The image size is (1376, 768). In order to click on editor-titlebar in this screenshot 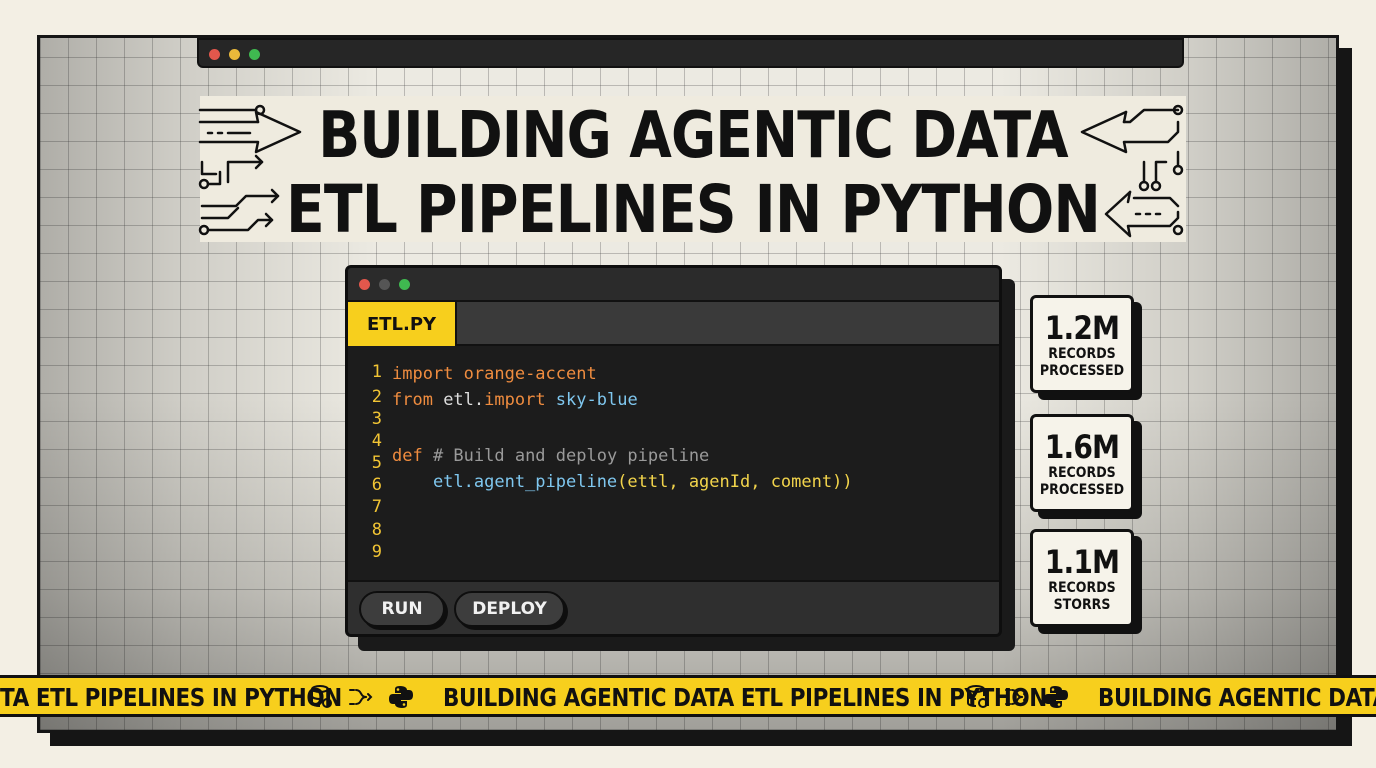, I will do `click(673, 284)`.